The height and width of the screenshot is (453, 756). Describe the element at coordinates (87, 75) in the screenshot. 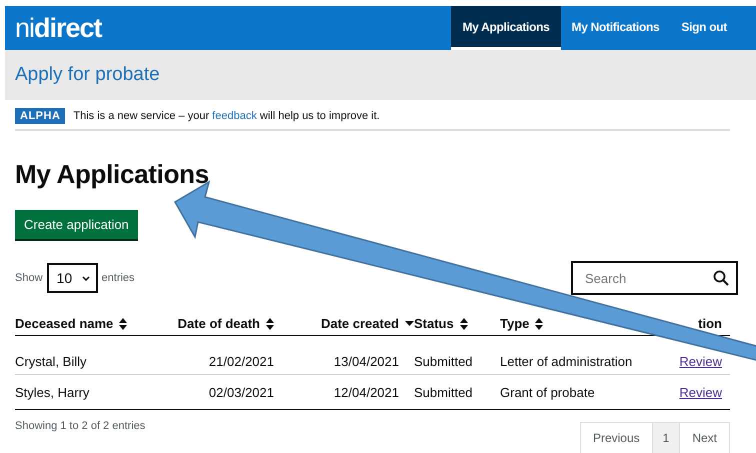

I see `service-name: Apply for probate` at that location.